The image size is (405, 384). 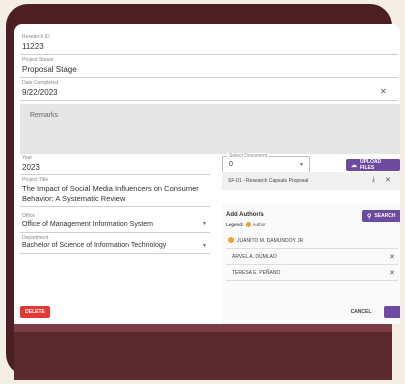 I want to click on project-title-line2: Behavior: A Systematic Review, so click(x=73, y=198).